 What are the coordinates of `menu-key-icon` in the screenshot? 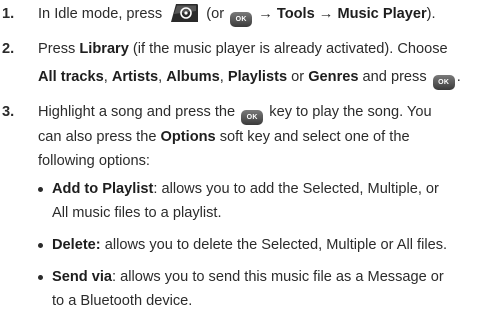 It's located at (184, 13).